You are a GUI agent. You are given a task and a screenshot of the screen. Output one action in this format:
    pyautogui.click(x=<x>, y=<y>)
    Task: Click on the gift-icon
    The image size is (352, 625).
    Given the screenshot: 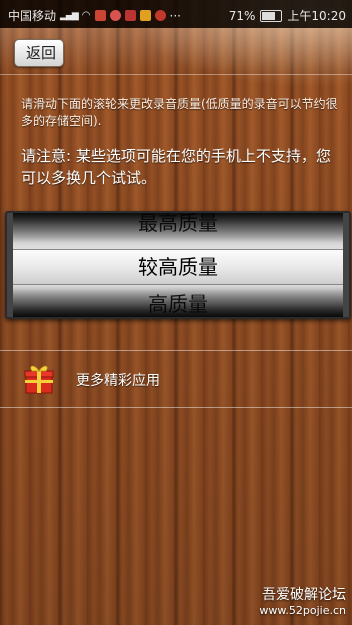 What is the action you would take?
    pyautogui.click(x=39, y=379)
    